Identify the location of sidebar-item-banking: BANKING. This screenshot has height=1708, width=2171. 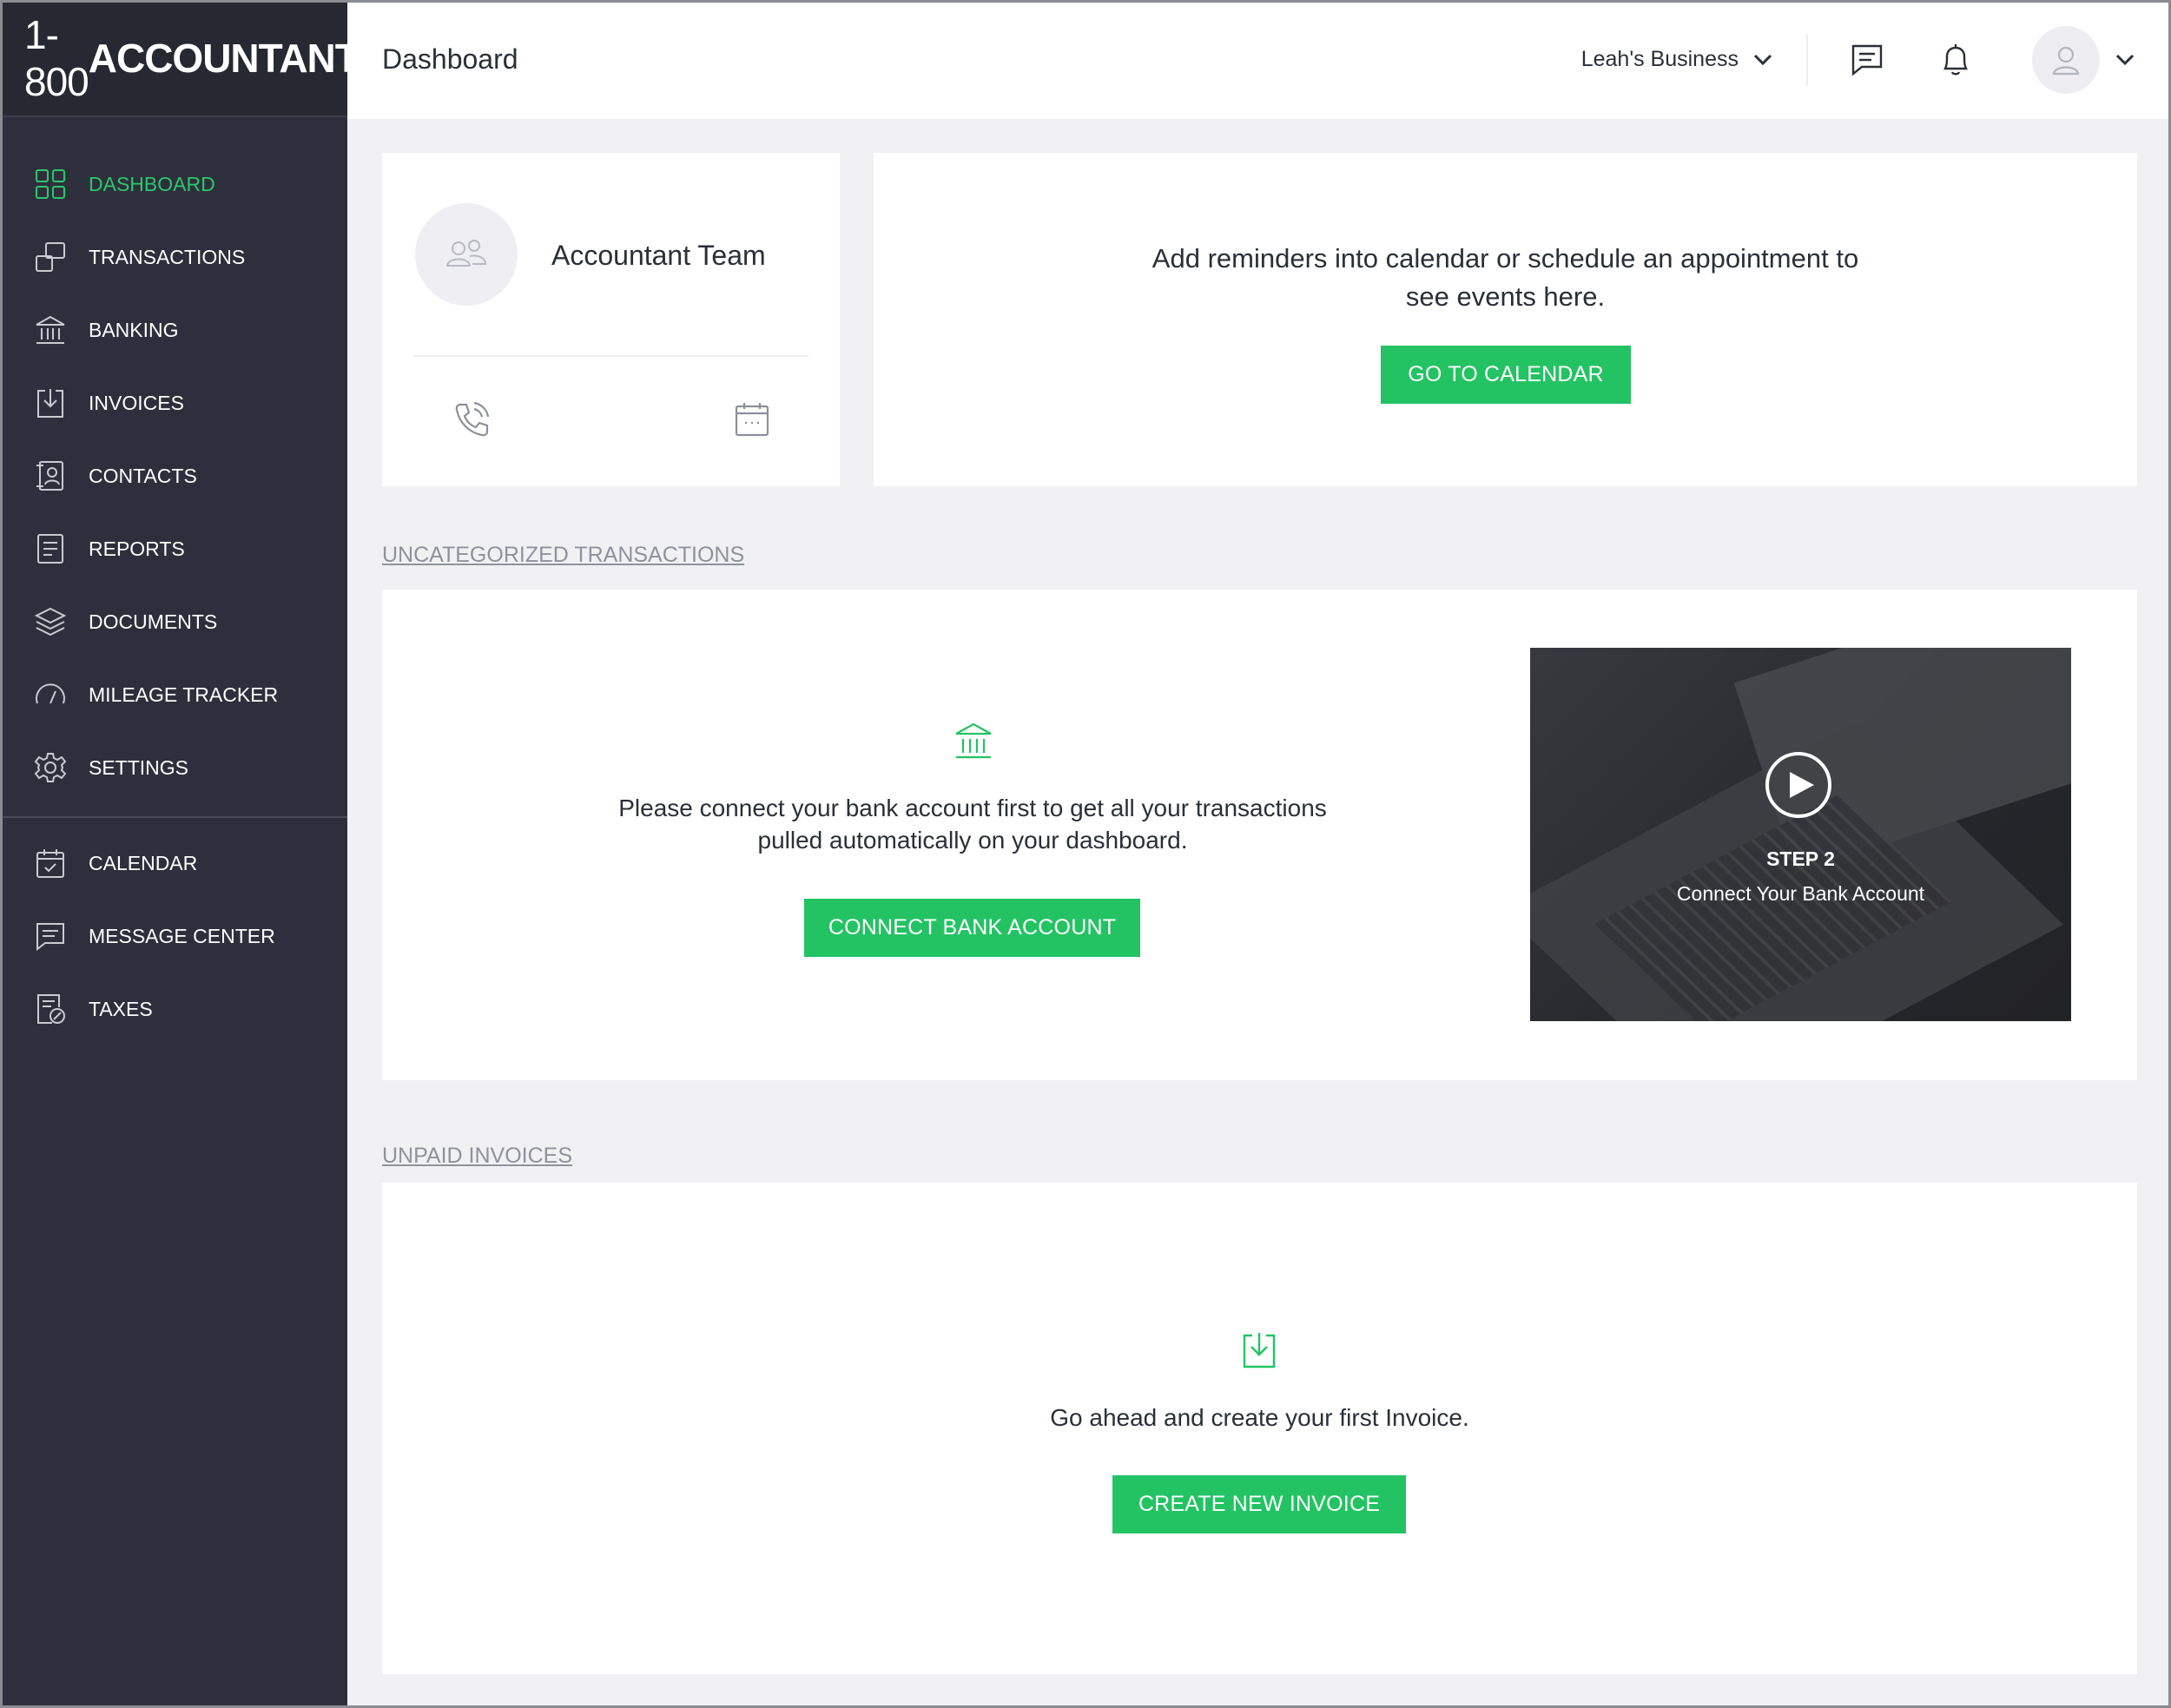
(173, 329).